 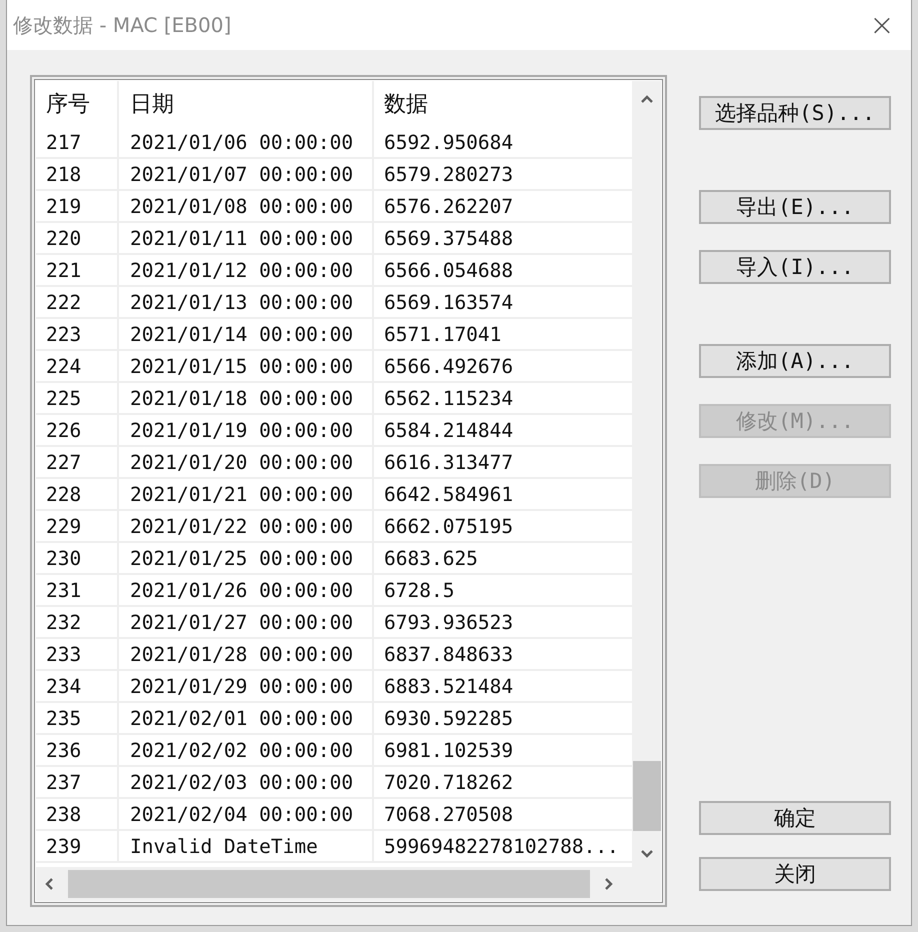 I want to click on scroll-down-icon, so click(x=647, y=854).